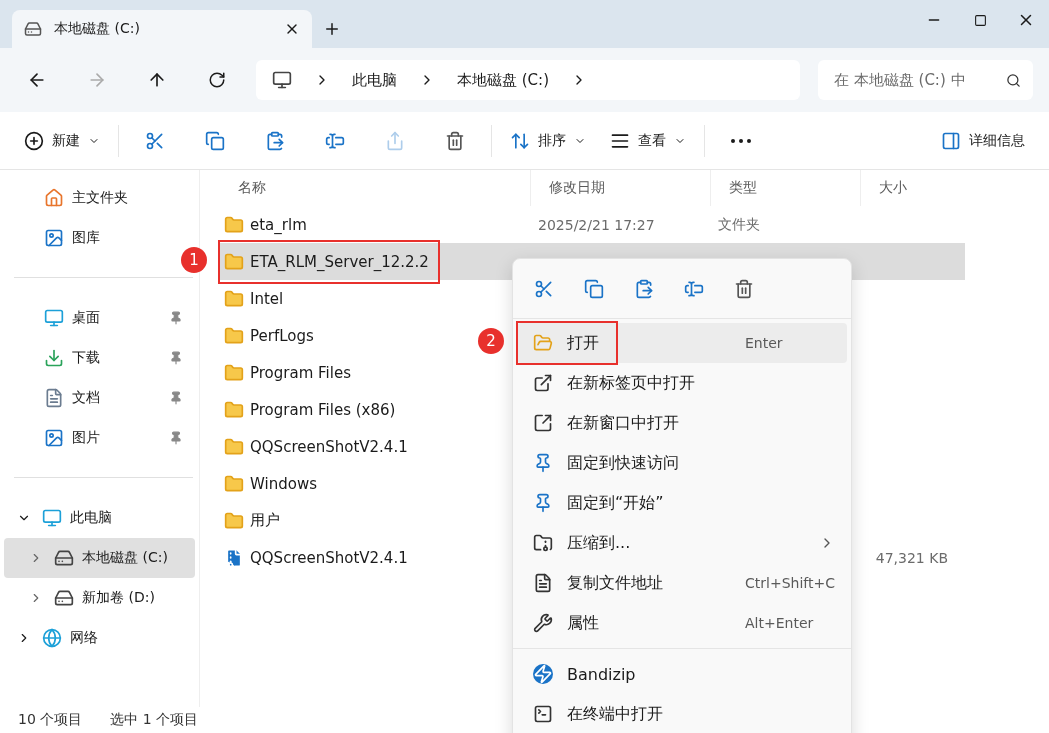 The width and height of the screenshot is (1049, 733). I want to click on step-badge: 1, so click(194, 260).